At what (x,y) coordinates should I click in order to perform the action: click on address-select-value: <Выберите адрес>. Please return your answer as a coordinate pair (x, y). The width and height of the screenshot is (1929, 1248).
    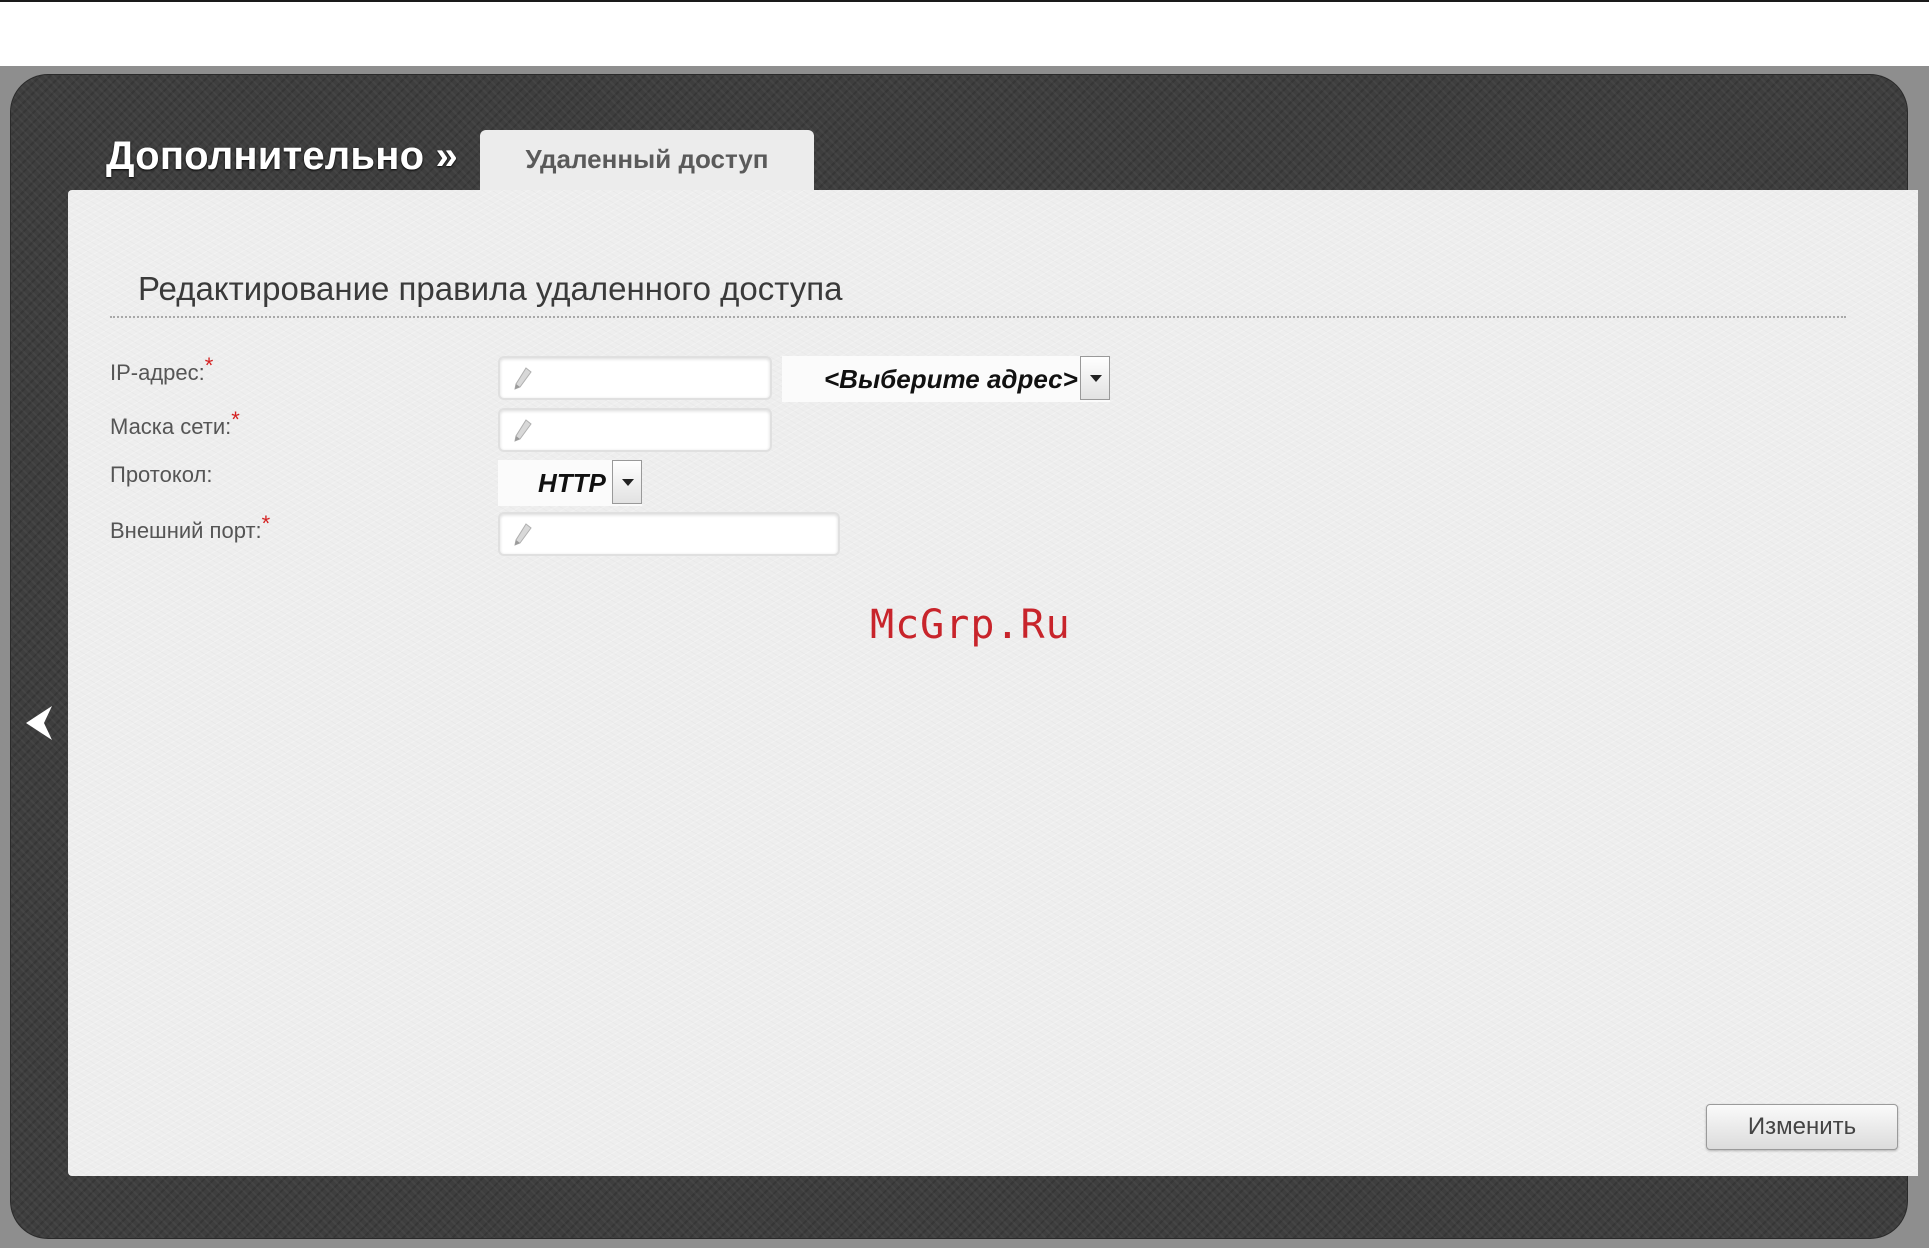
    Looking at the image, I should click on (951, 379).